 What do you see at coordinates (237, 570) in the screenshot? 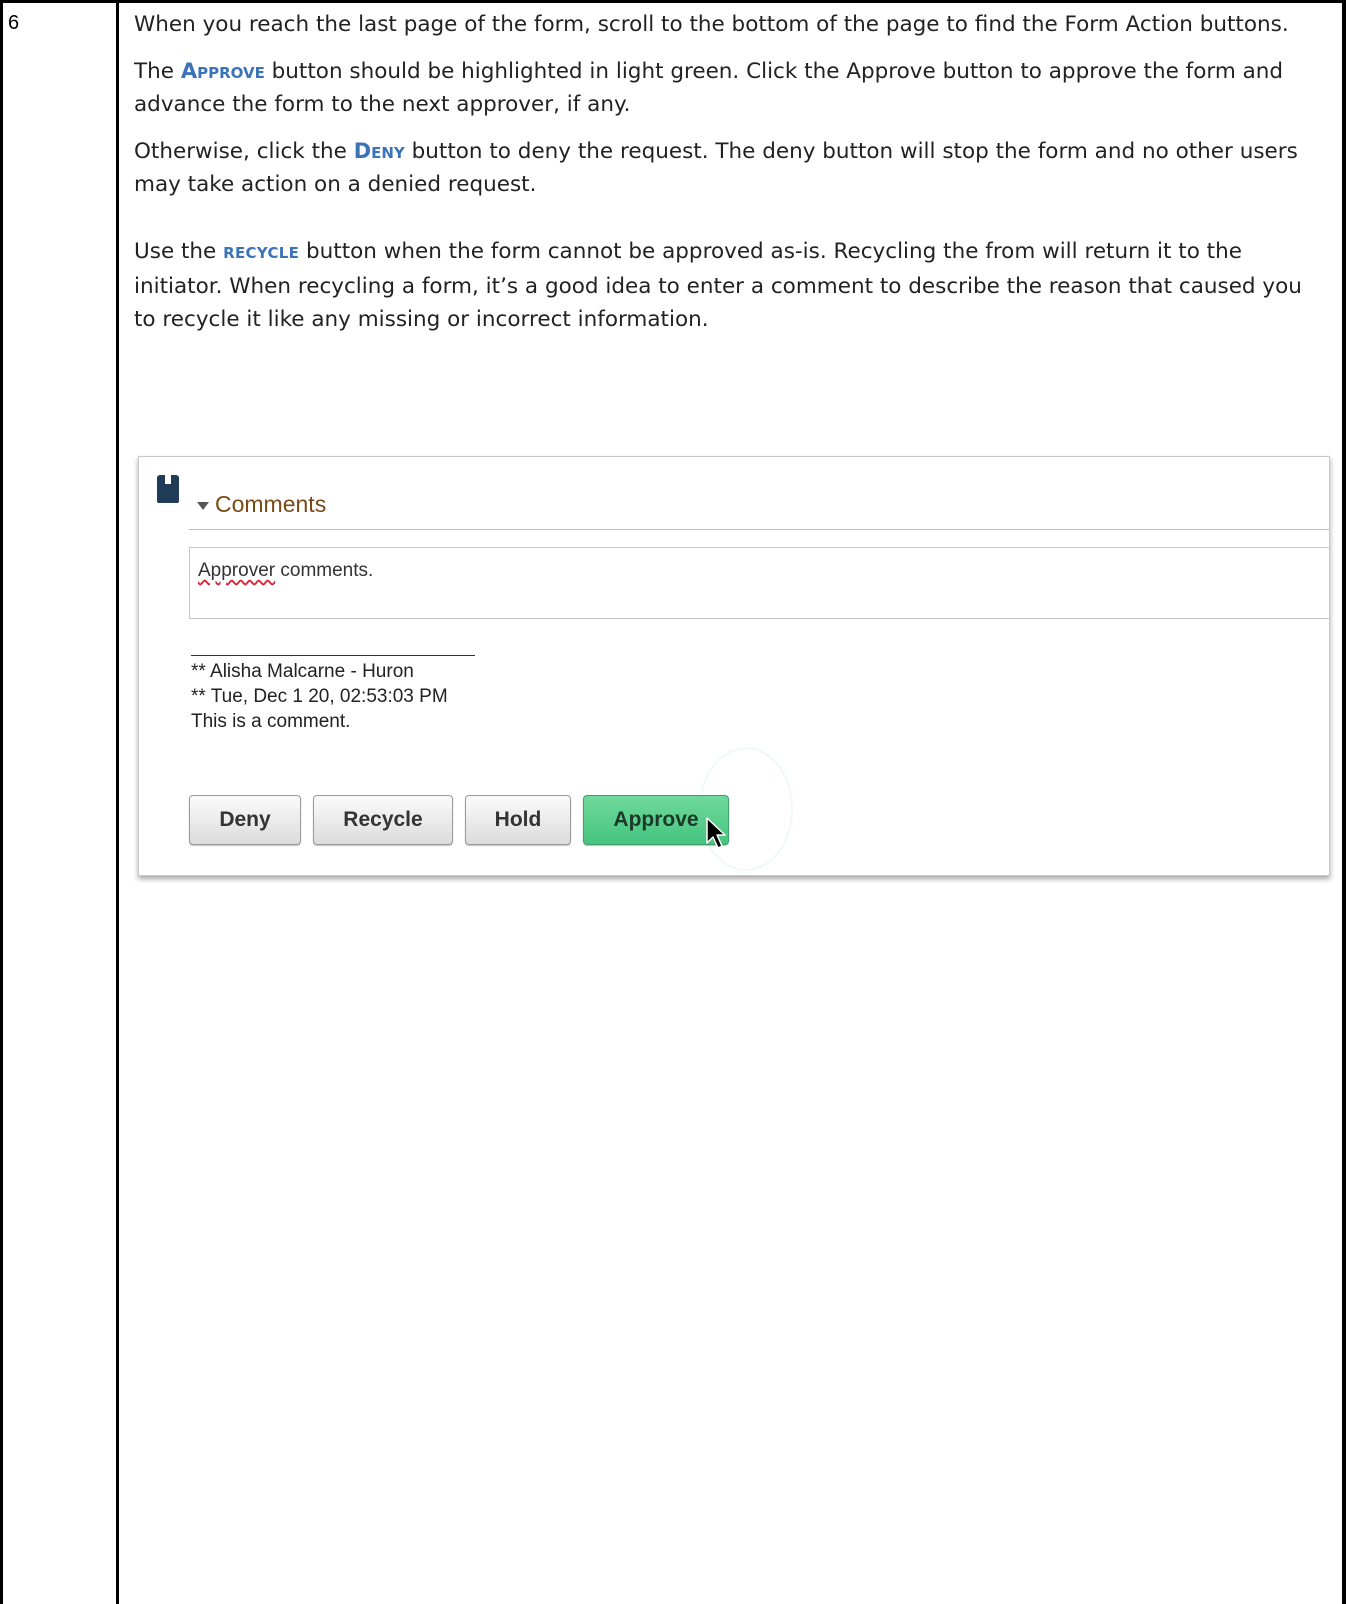
I see `comment-word: Approver` at bounding box center [237, 570].